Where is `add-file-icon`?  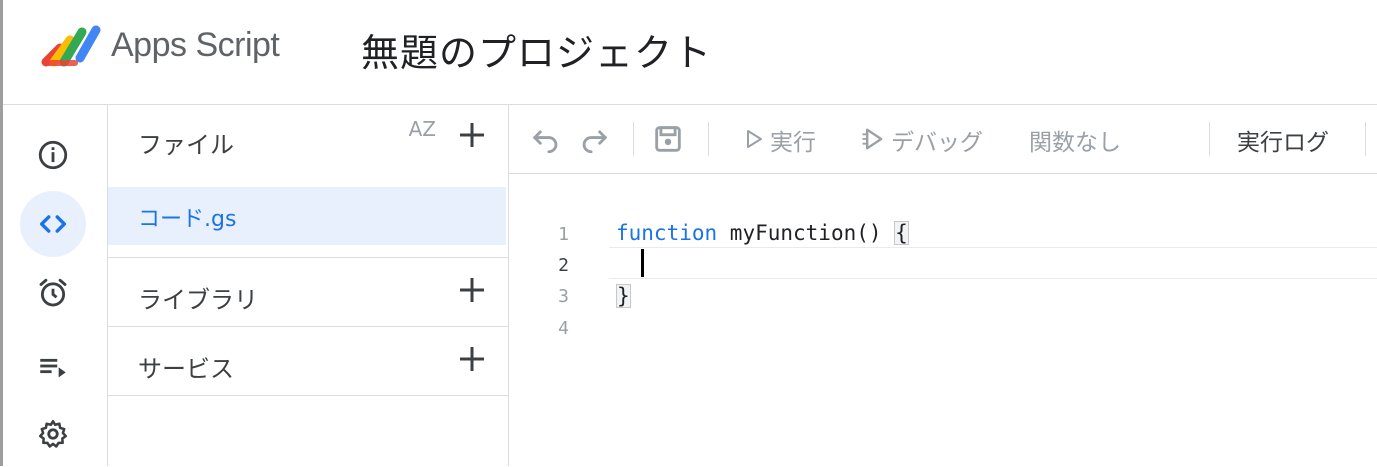
add-file-icon is located at coordinates (472, 135).